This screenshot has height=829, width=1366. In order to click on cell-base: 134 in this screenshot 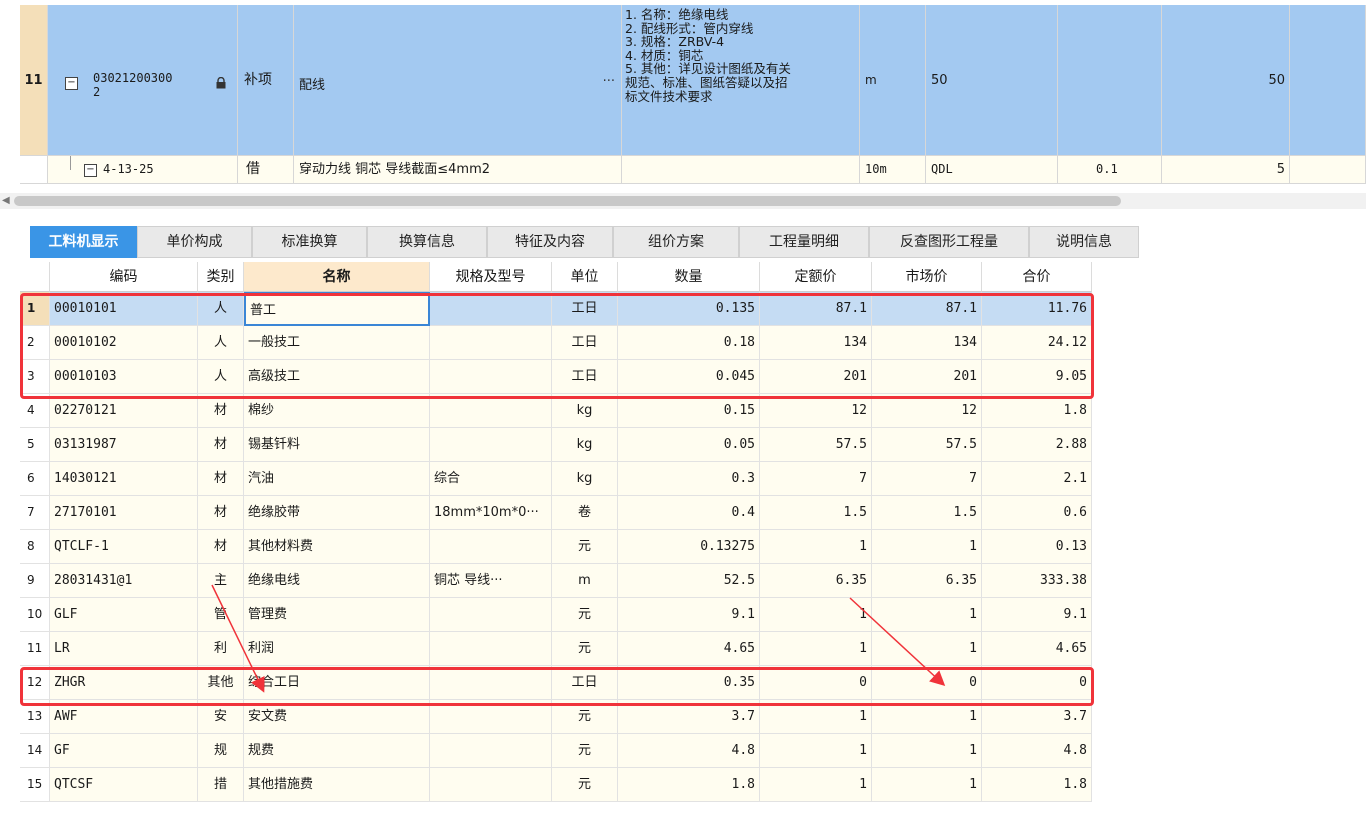, I will do `click(816, 343)`.